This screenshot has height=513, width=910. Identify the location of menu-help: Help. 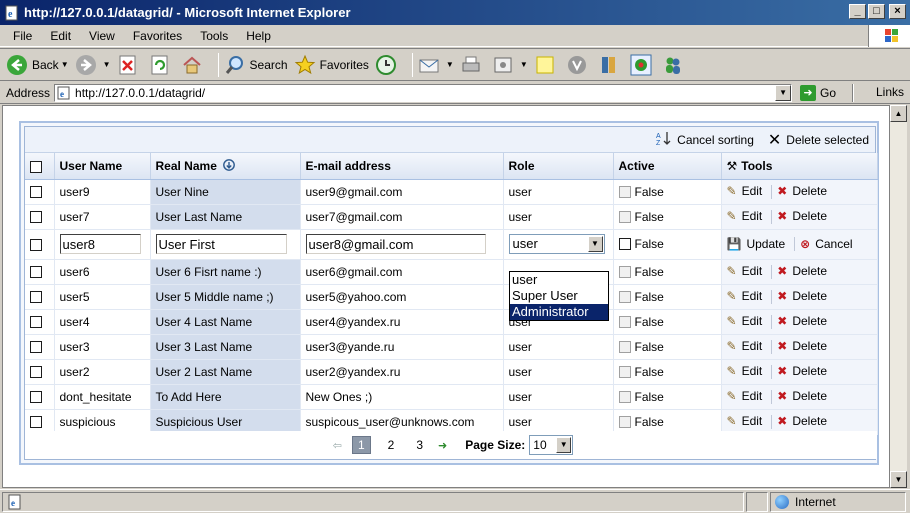
(258, 36).